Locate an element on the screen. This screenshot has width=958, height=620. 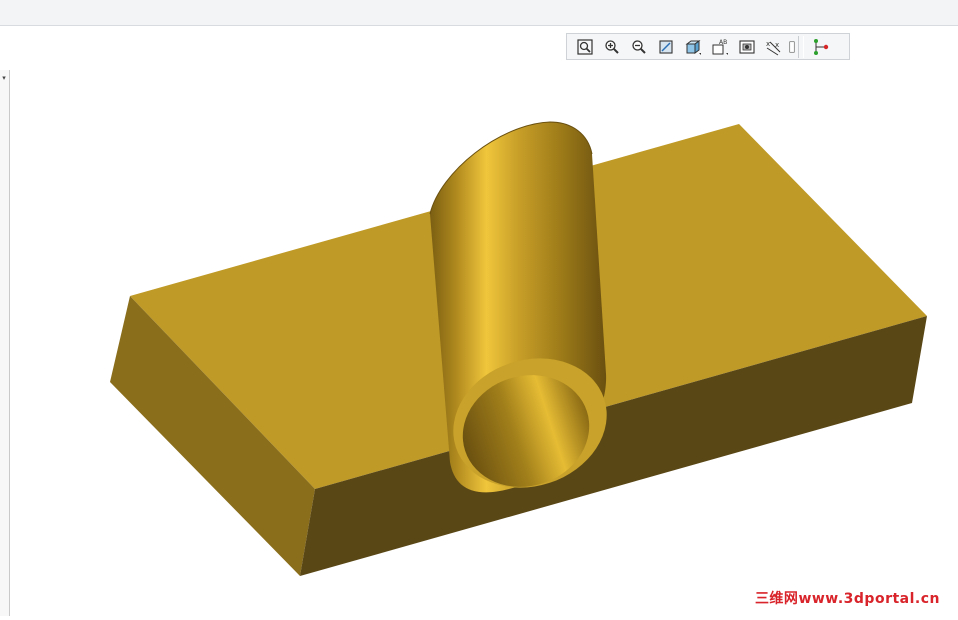
collapse-arrow-icon: ▾ is located at coordinates (4, 78).